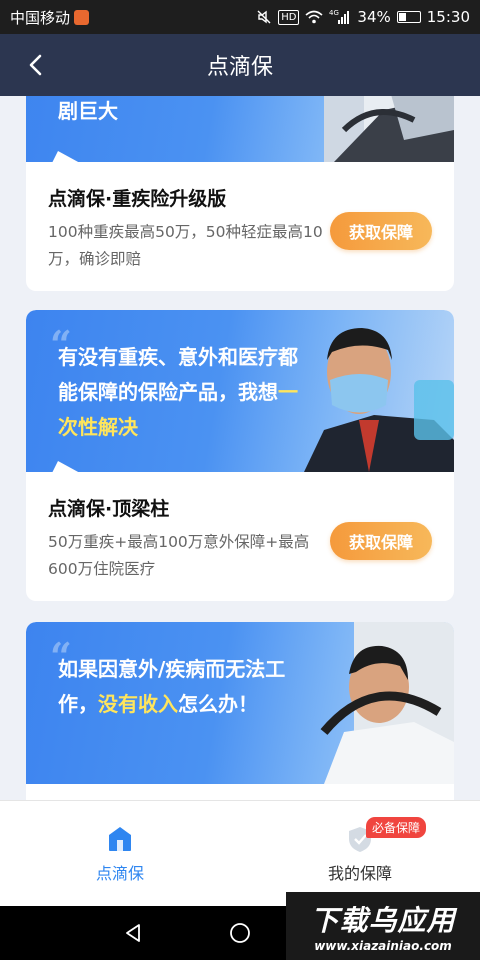 This screenshot has width=480, height=960. What do you see at coordinates (137, 199) in the screenshot?
I see `product-title-1: 点滴保·重疾险升级版` at bounding box center [137, 199].